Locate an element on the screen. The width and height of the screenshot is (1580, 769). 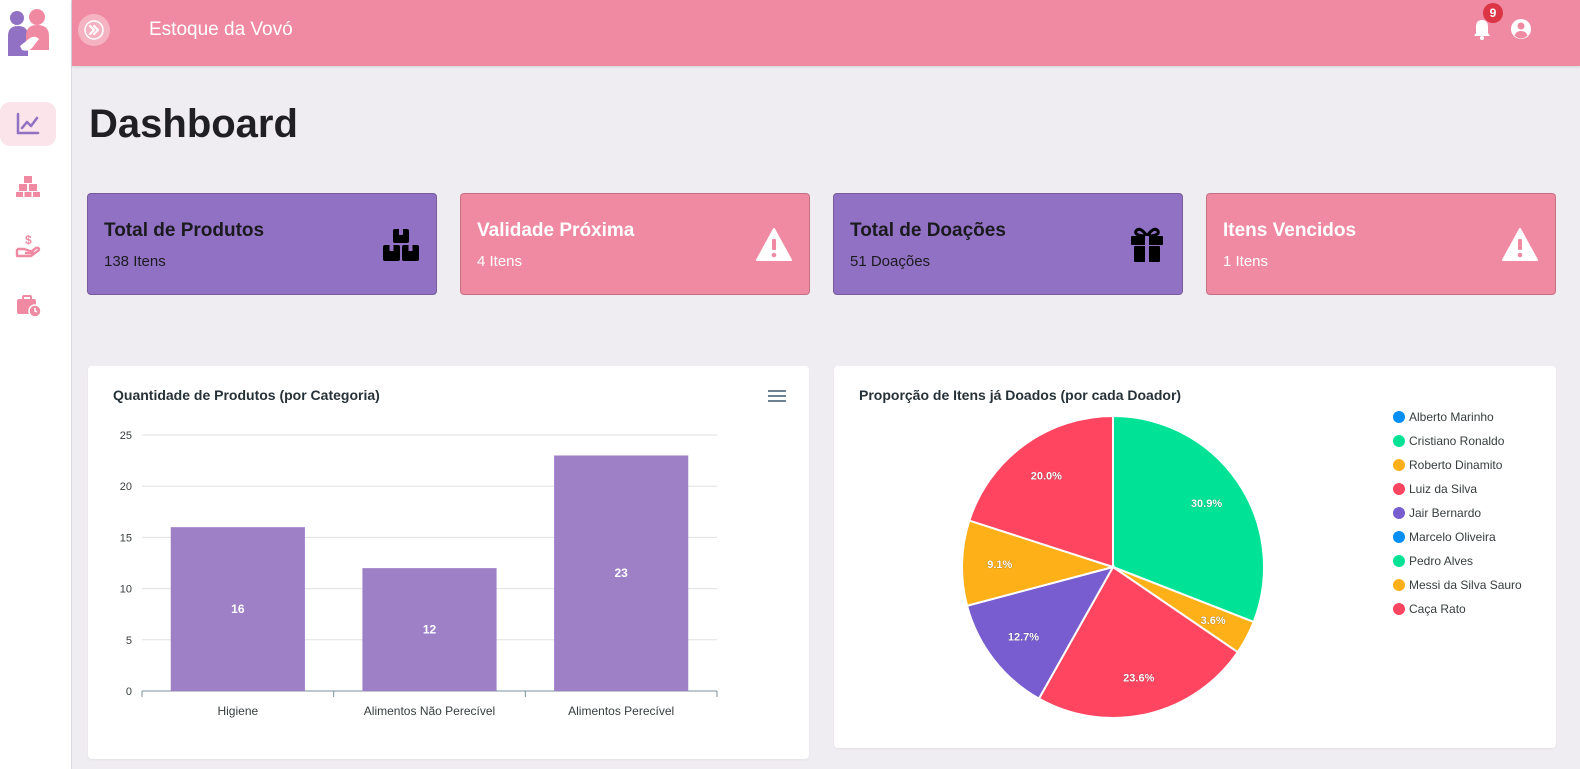
legend-item: Pedro Alves is located at coordinates (1433, 561).